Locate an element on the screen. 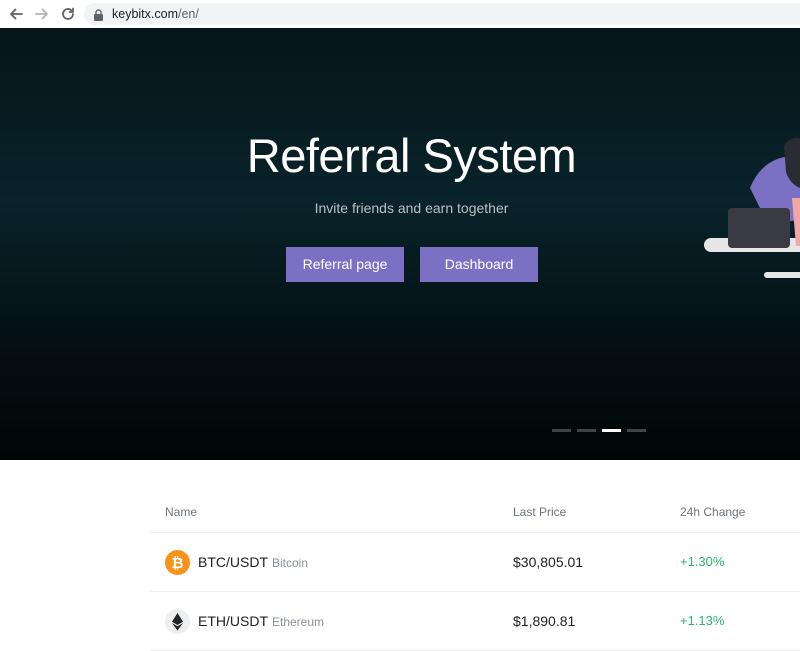 The height and width of the screenshot is (651, 800). last-price: $1,890.81 is located at coordinates (544, 621).